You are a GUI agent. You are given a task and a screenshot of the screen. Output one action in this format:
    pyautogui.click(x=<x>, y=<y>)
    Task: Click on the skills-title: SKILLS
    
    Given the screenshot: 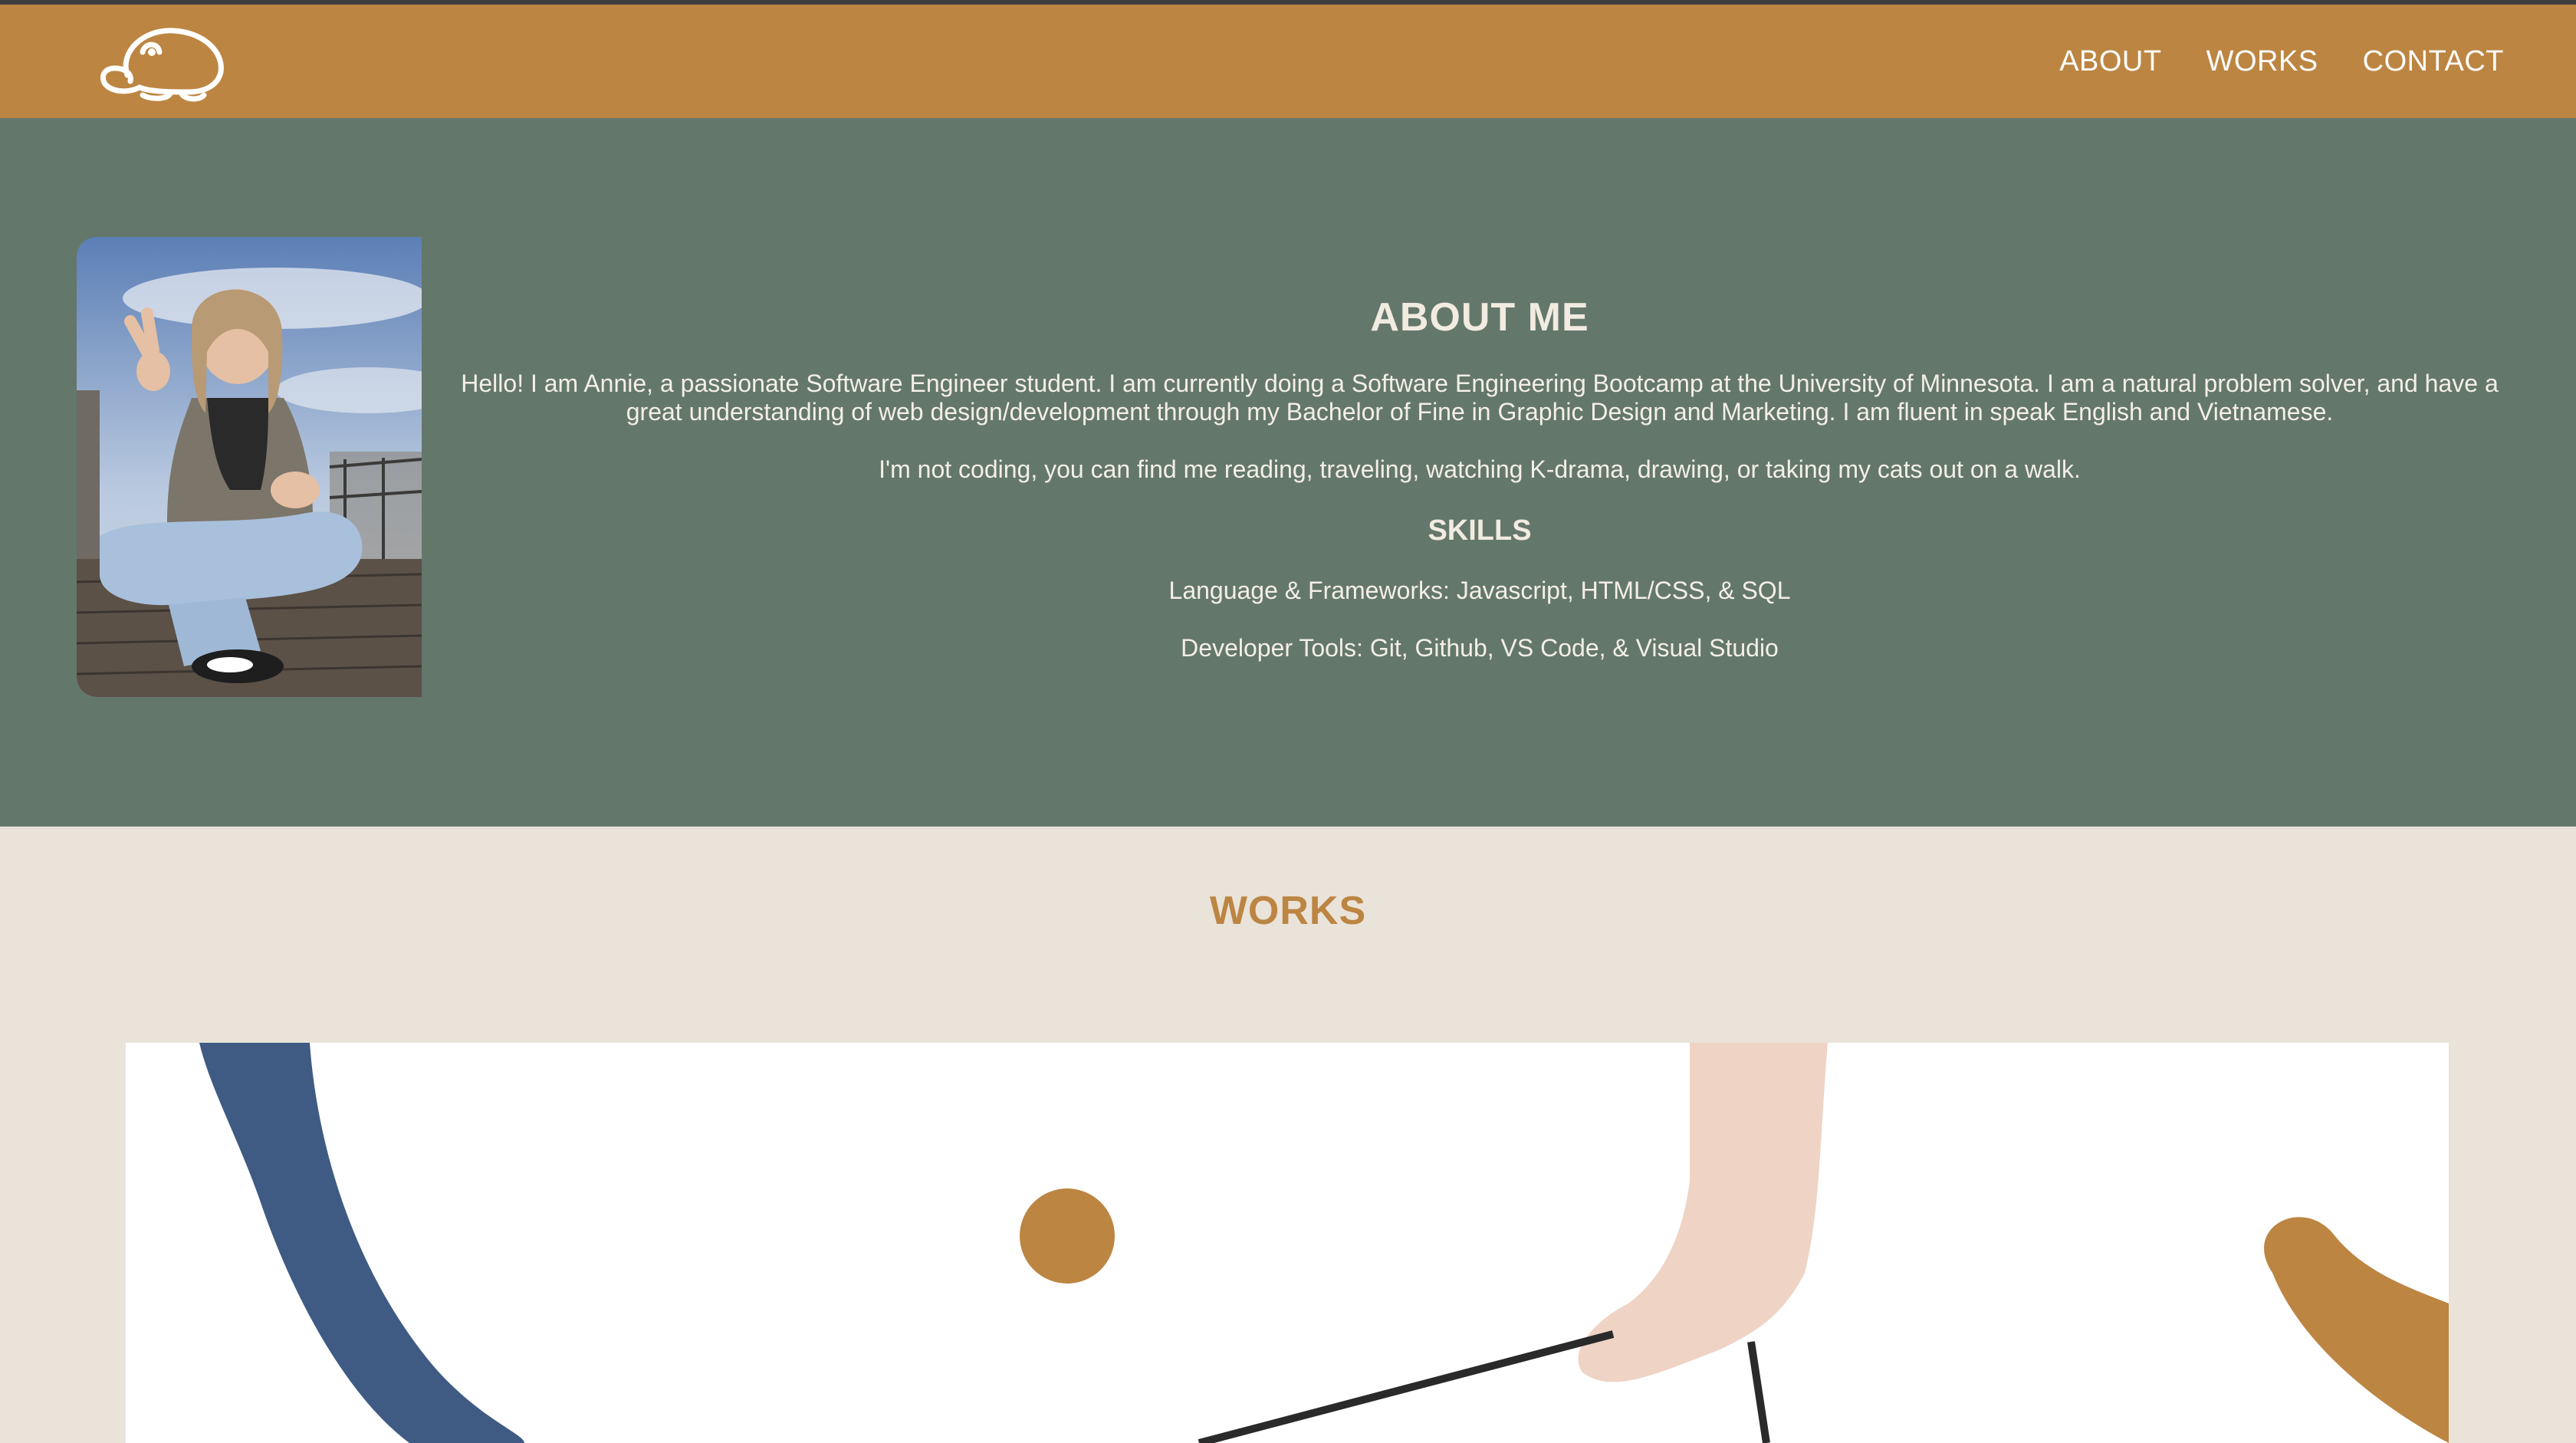 What is the action you would take?
    pyautogui.click(x=1480, y=530)
    